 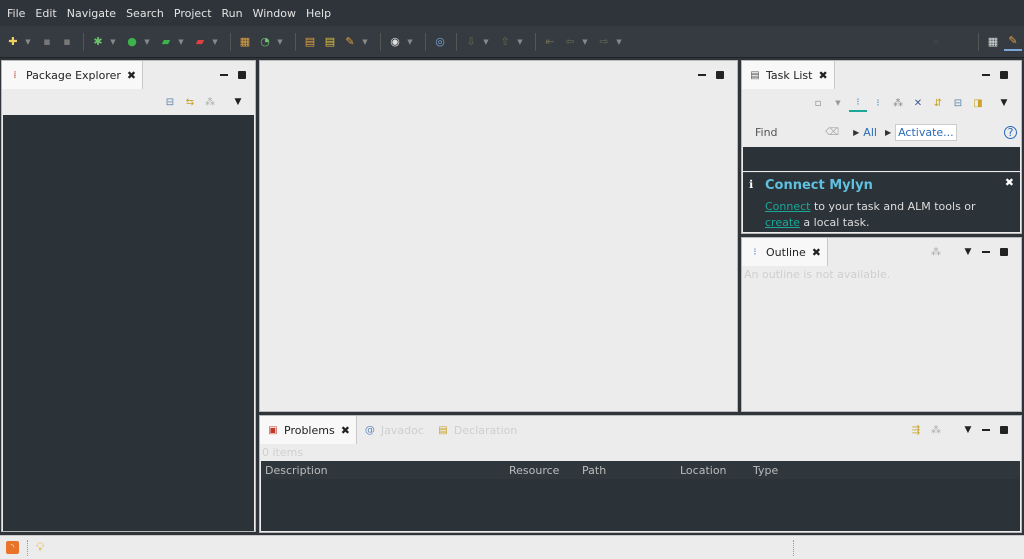 I want to click on all-link: All, so click(x=870, y=132).